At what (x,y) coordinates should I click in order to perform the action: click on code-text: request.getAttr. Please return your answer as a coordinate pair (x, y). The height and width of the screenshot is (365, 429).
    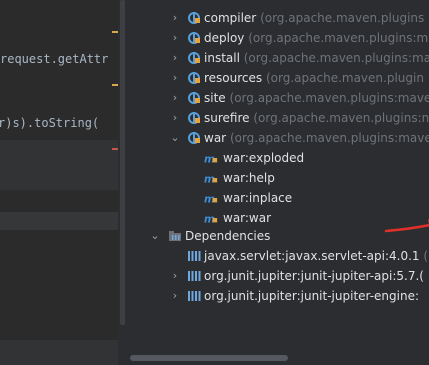
    Looking at the image, I should click on (54, 59).